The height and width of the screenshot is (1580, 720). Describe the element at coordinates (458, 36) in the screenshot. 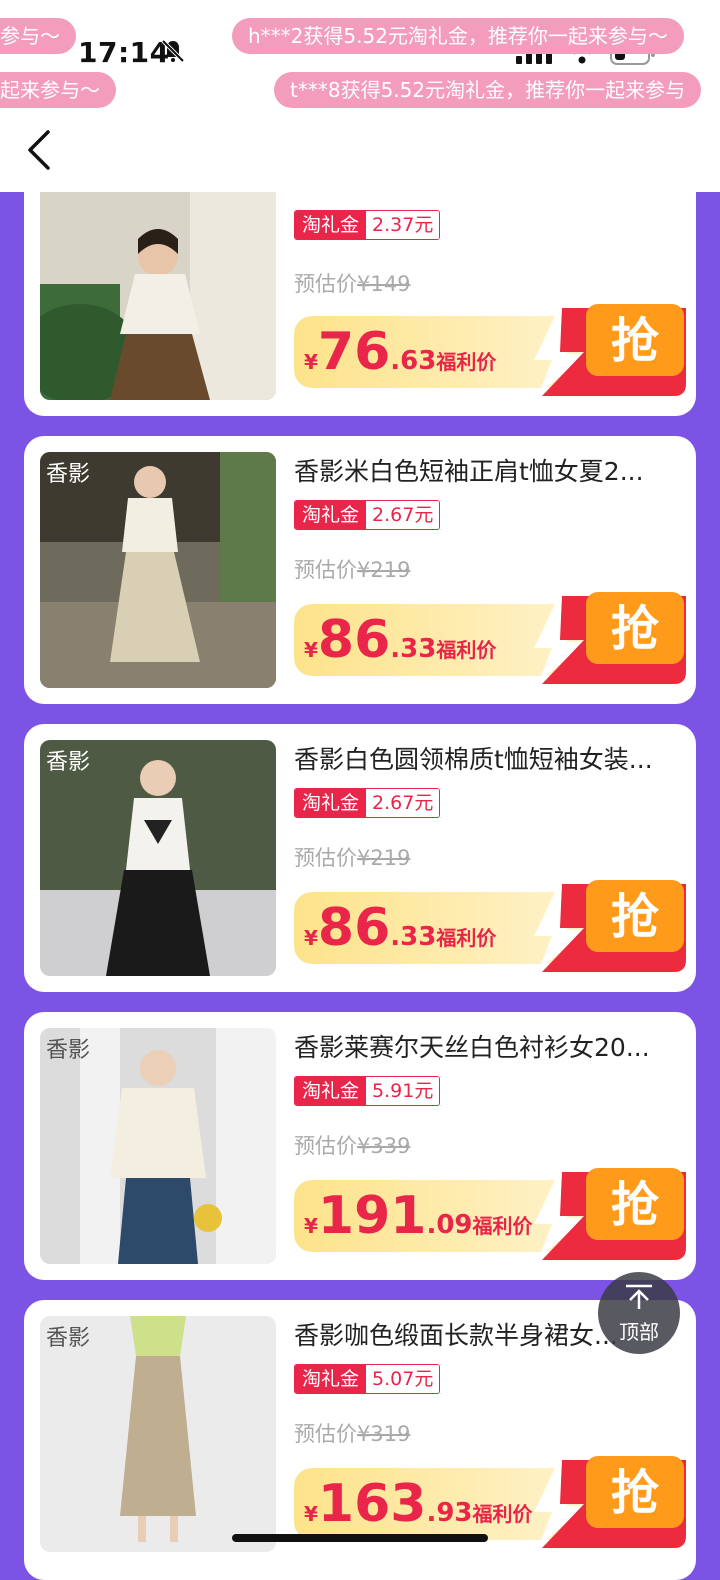

I see `ticker-pill: h***2获得5.52元淘礼金，推荐你一起来参与～` at that location.